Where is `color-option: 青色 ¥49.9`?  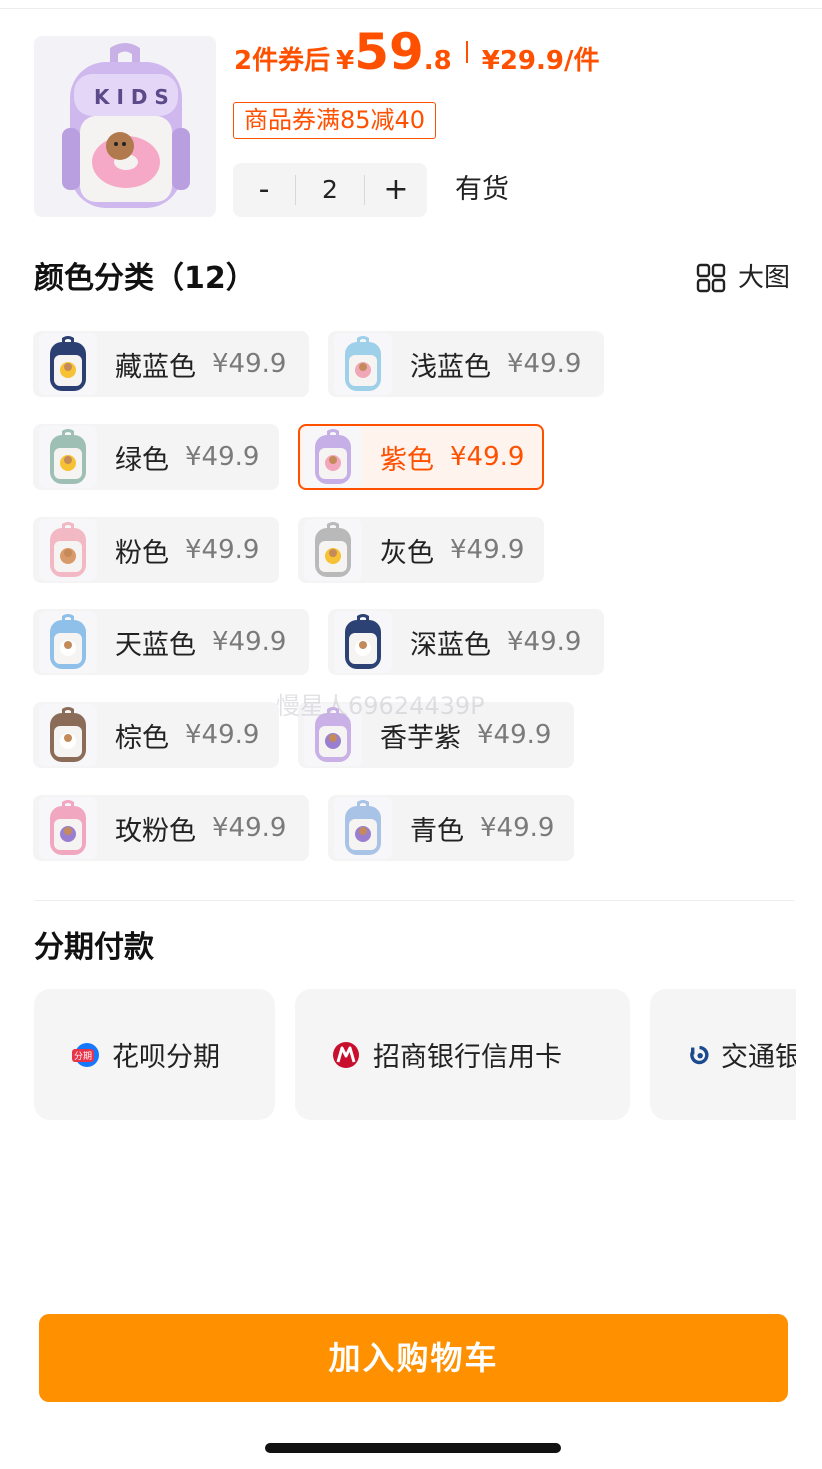
color-option: 青色 ¥49.9 is located at coordinates (451, 828).